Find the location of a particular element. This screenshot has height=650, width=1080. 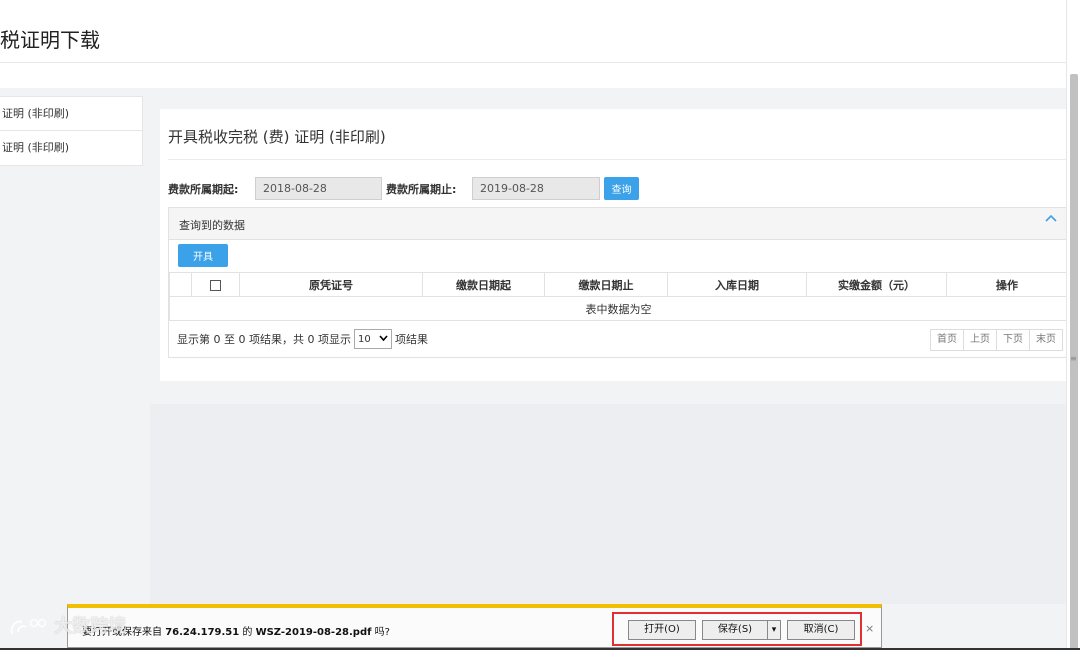

table-row: 表中数据为空 is located at coordinates (618, 308).